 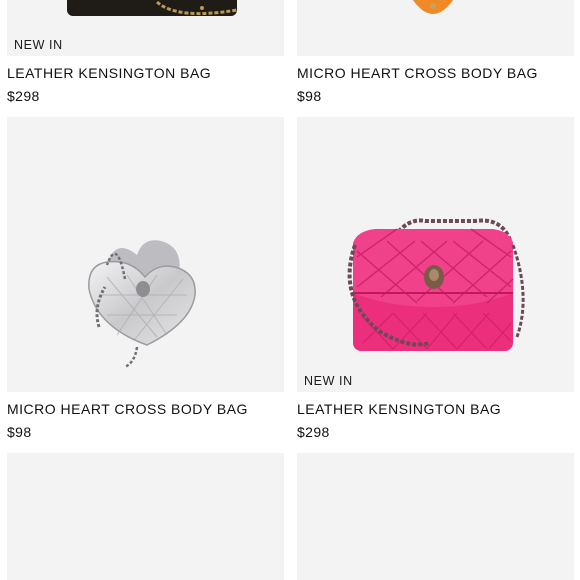 I want to click on orange-heart-image, so click(x=433, y=7).